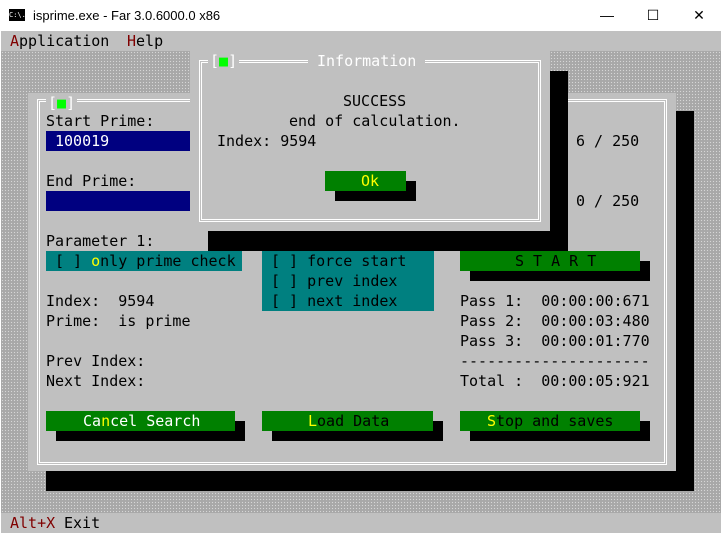 The height and width of the screenshot is (534, 724). What do you see at coordinates (699, 15) in the screenshot?
I see `close-button: ✕` at bounding box center [699, 15].